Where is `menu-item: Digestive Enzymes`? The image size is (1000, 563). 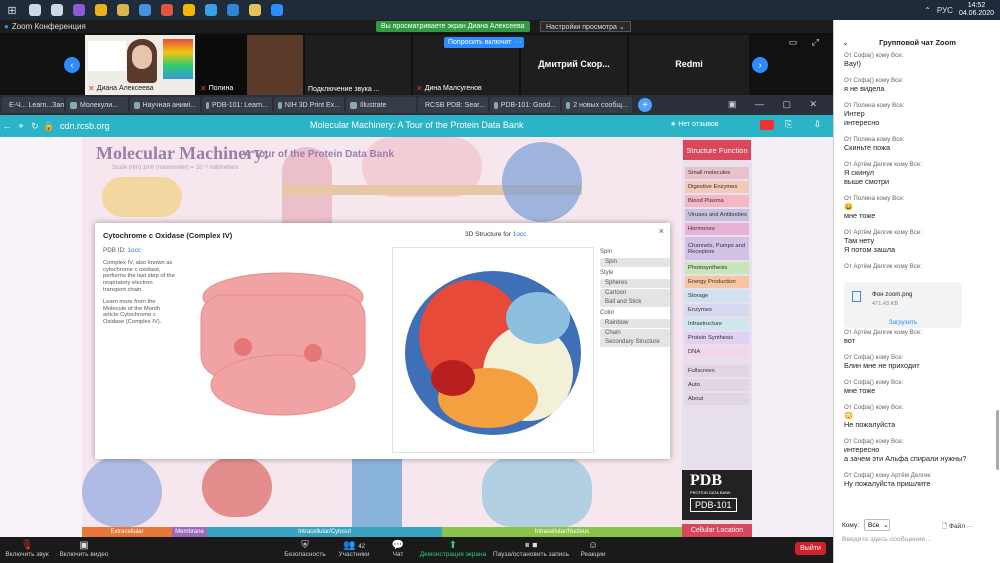
menu-item: Digestive Enzymes is located at coordinates (717, 187).